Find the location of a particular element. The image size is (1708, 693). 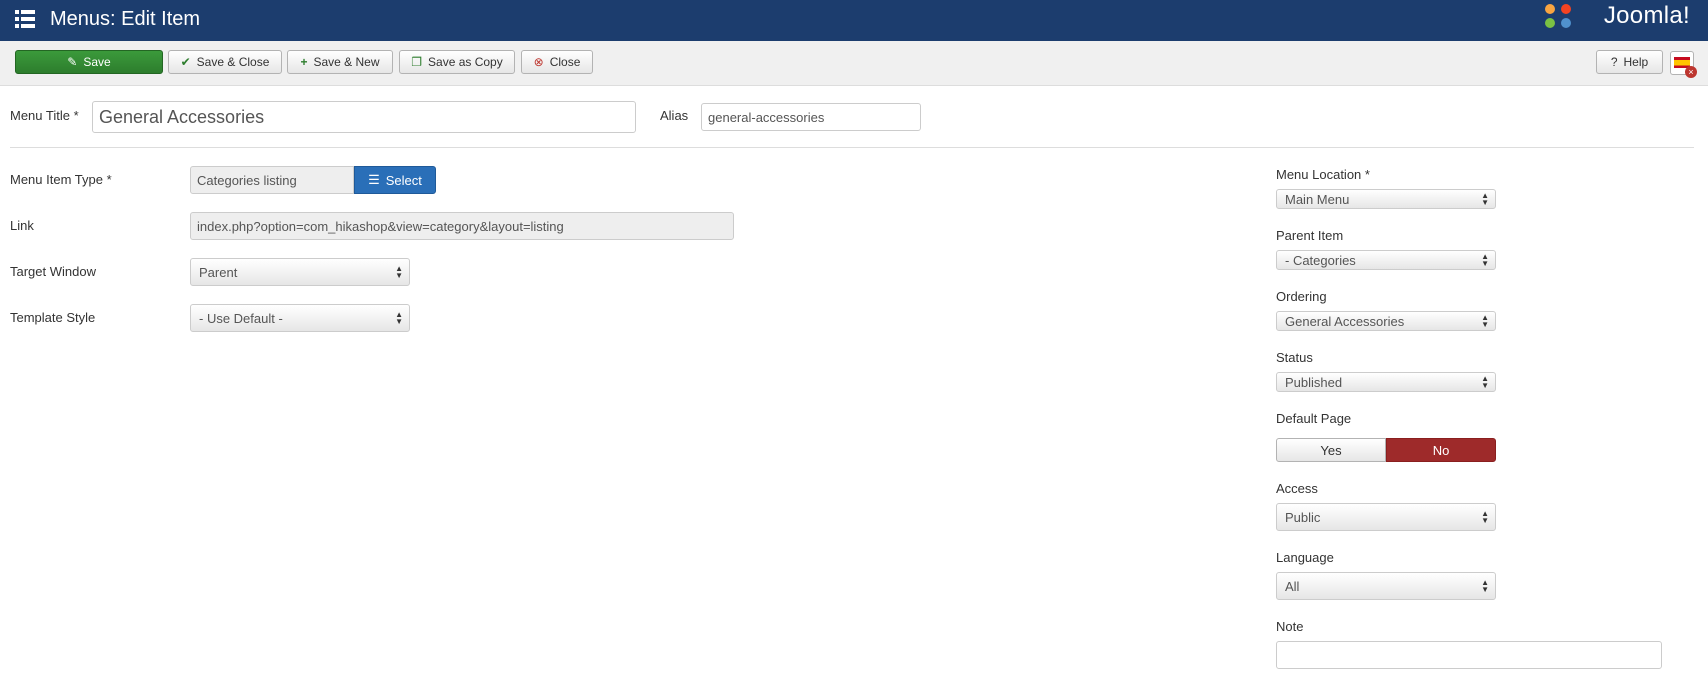

note-input is located at coordinates (1469, 655).